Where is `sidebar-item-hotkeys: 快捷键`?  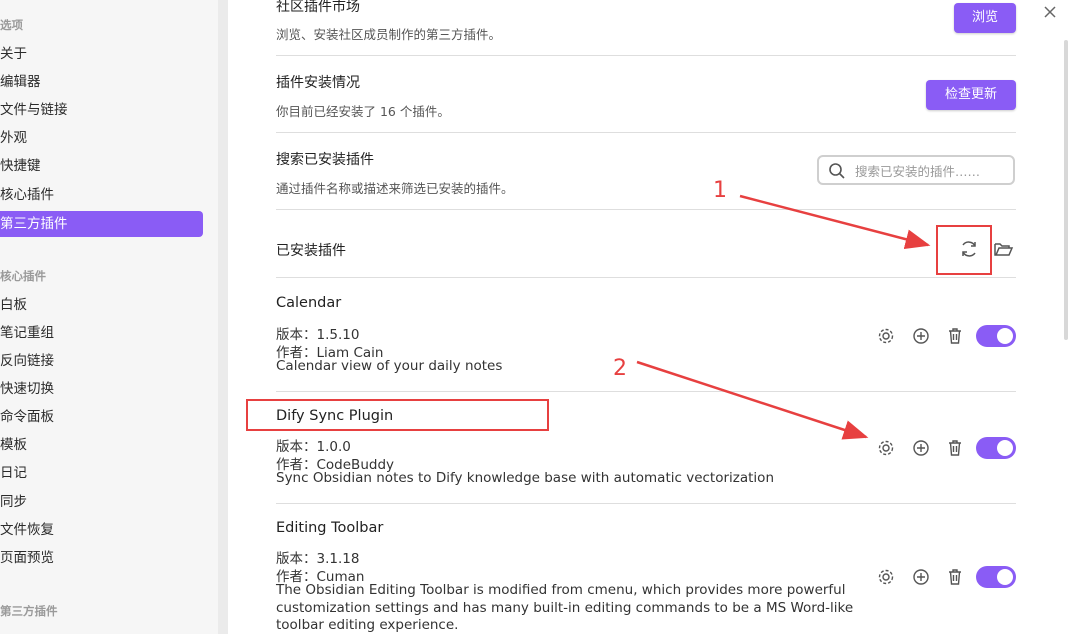 sidebar-item-hotkeys: 快捷键 is located at coordinates (101, 166).